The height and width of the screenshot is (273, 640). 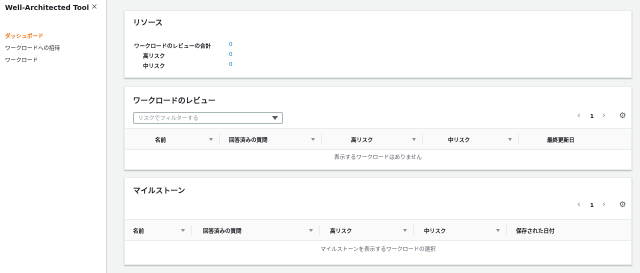 What do you see at coordinates (24, 36) in the screenshot?
I see `sidebar-item-dashboard: ダッシュボード` at bounding box center [24, 36].